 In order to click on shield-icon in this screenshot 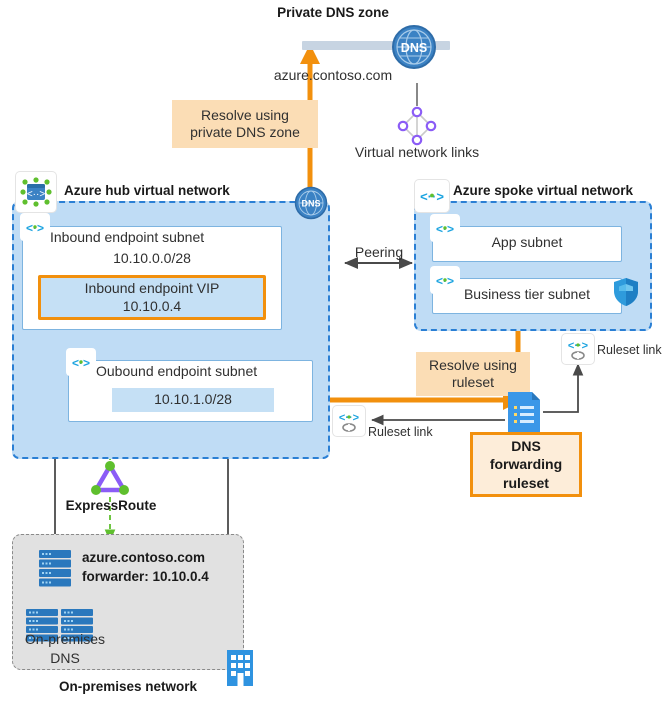, I will do `click(626, 292)`.